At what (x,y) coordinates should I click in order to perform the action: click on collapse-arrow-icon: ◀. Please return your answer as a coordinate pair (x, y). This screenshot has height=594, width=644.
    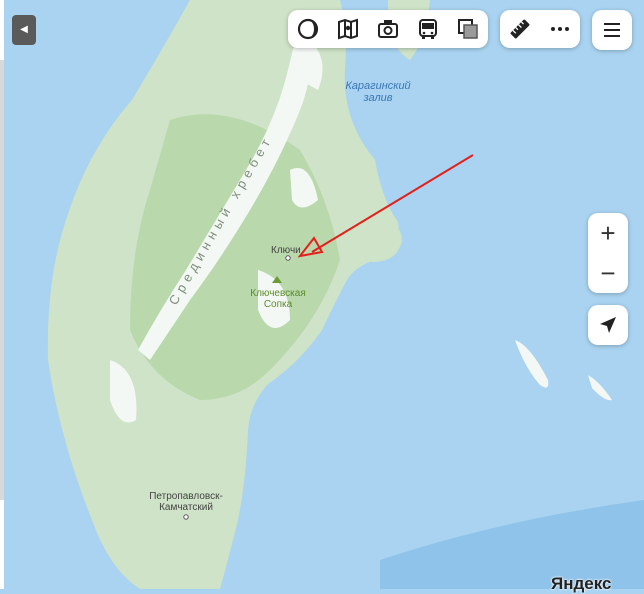
    Looking at the image, I should click on (24, 29).